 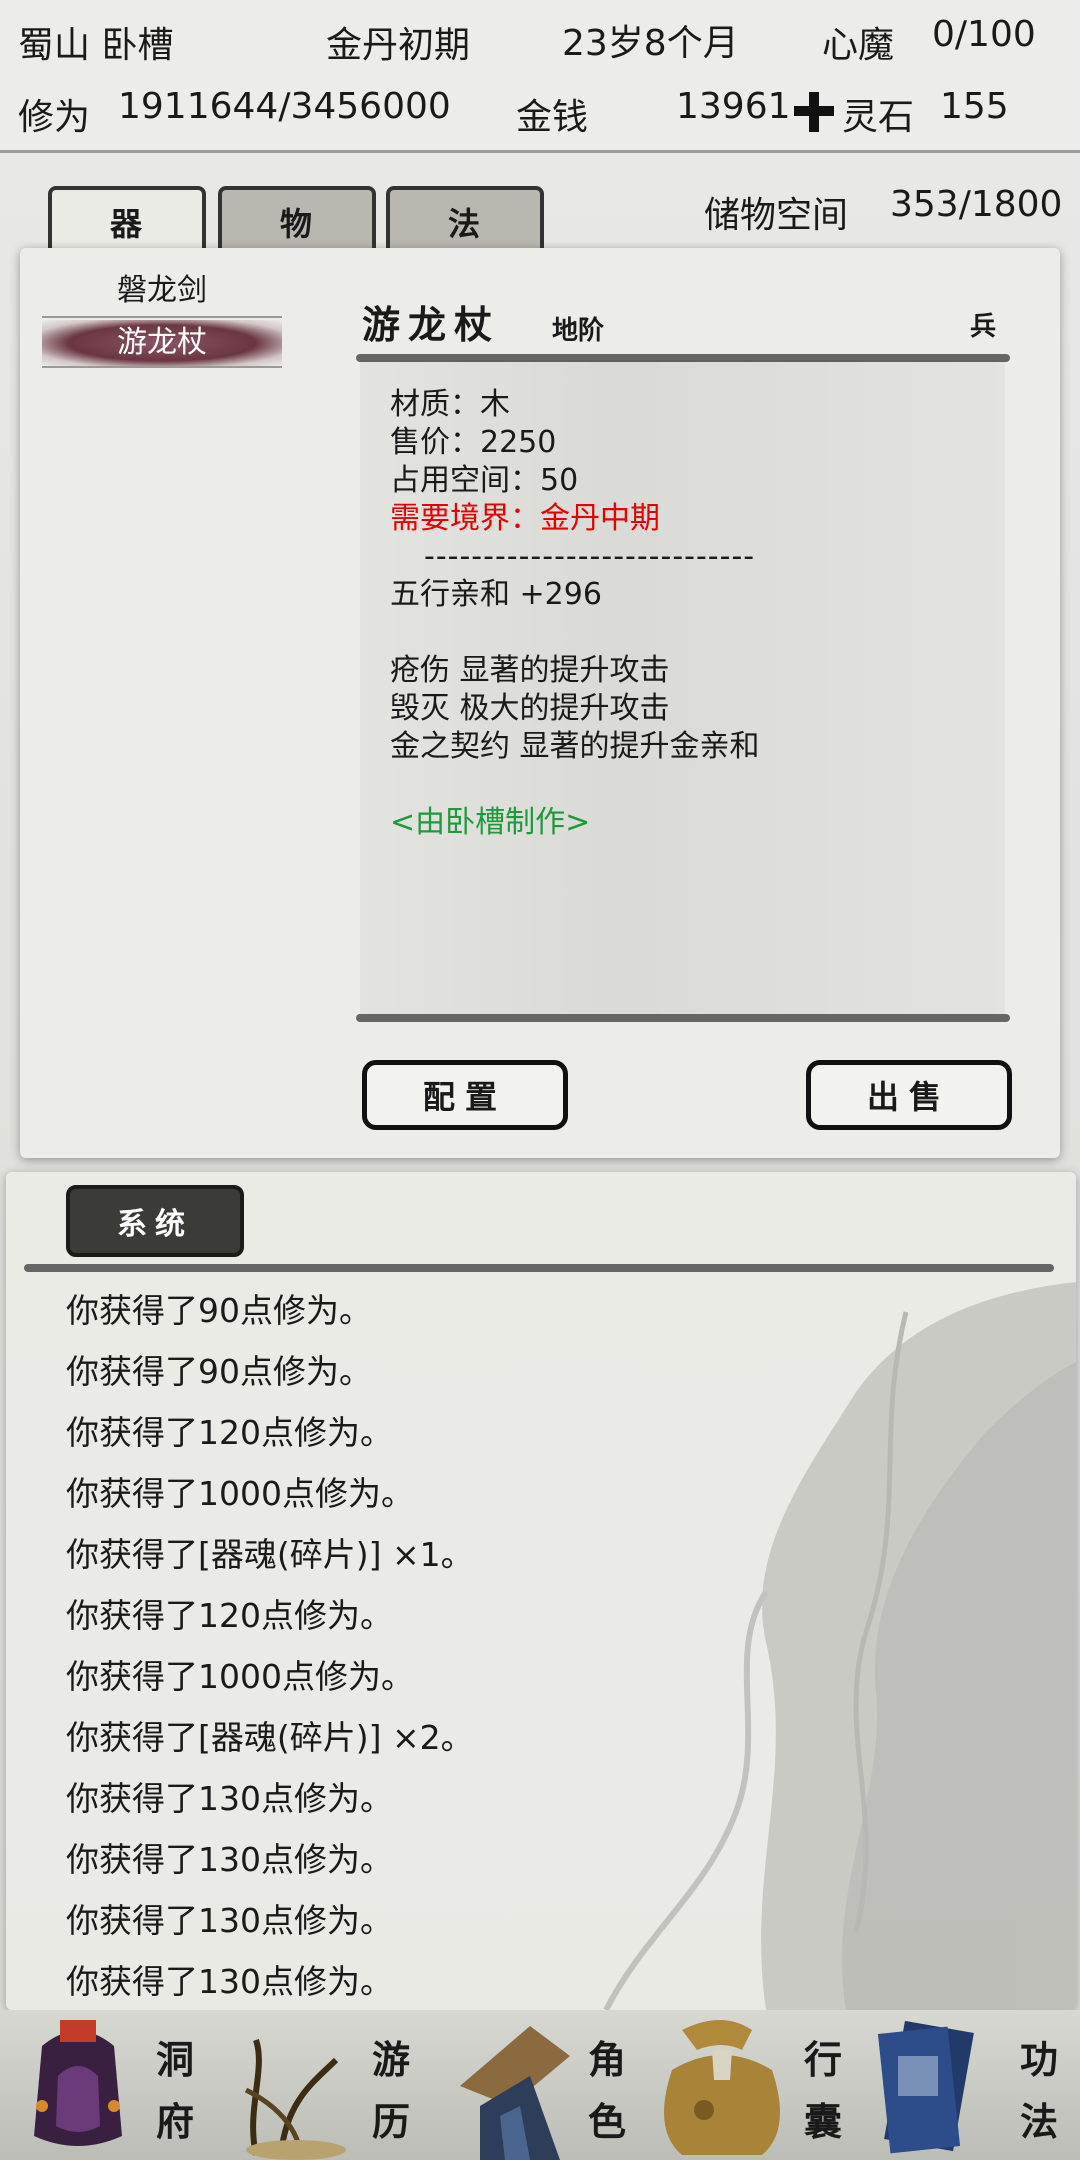 What do you see at coordinates (878, 117) in the screenshot?
I see `spirit-stone-label: 灵石` at bounding box center [878, 117].